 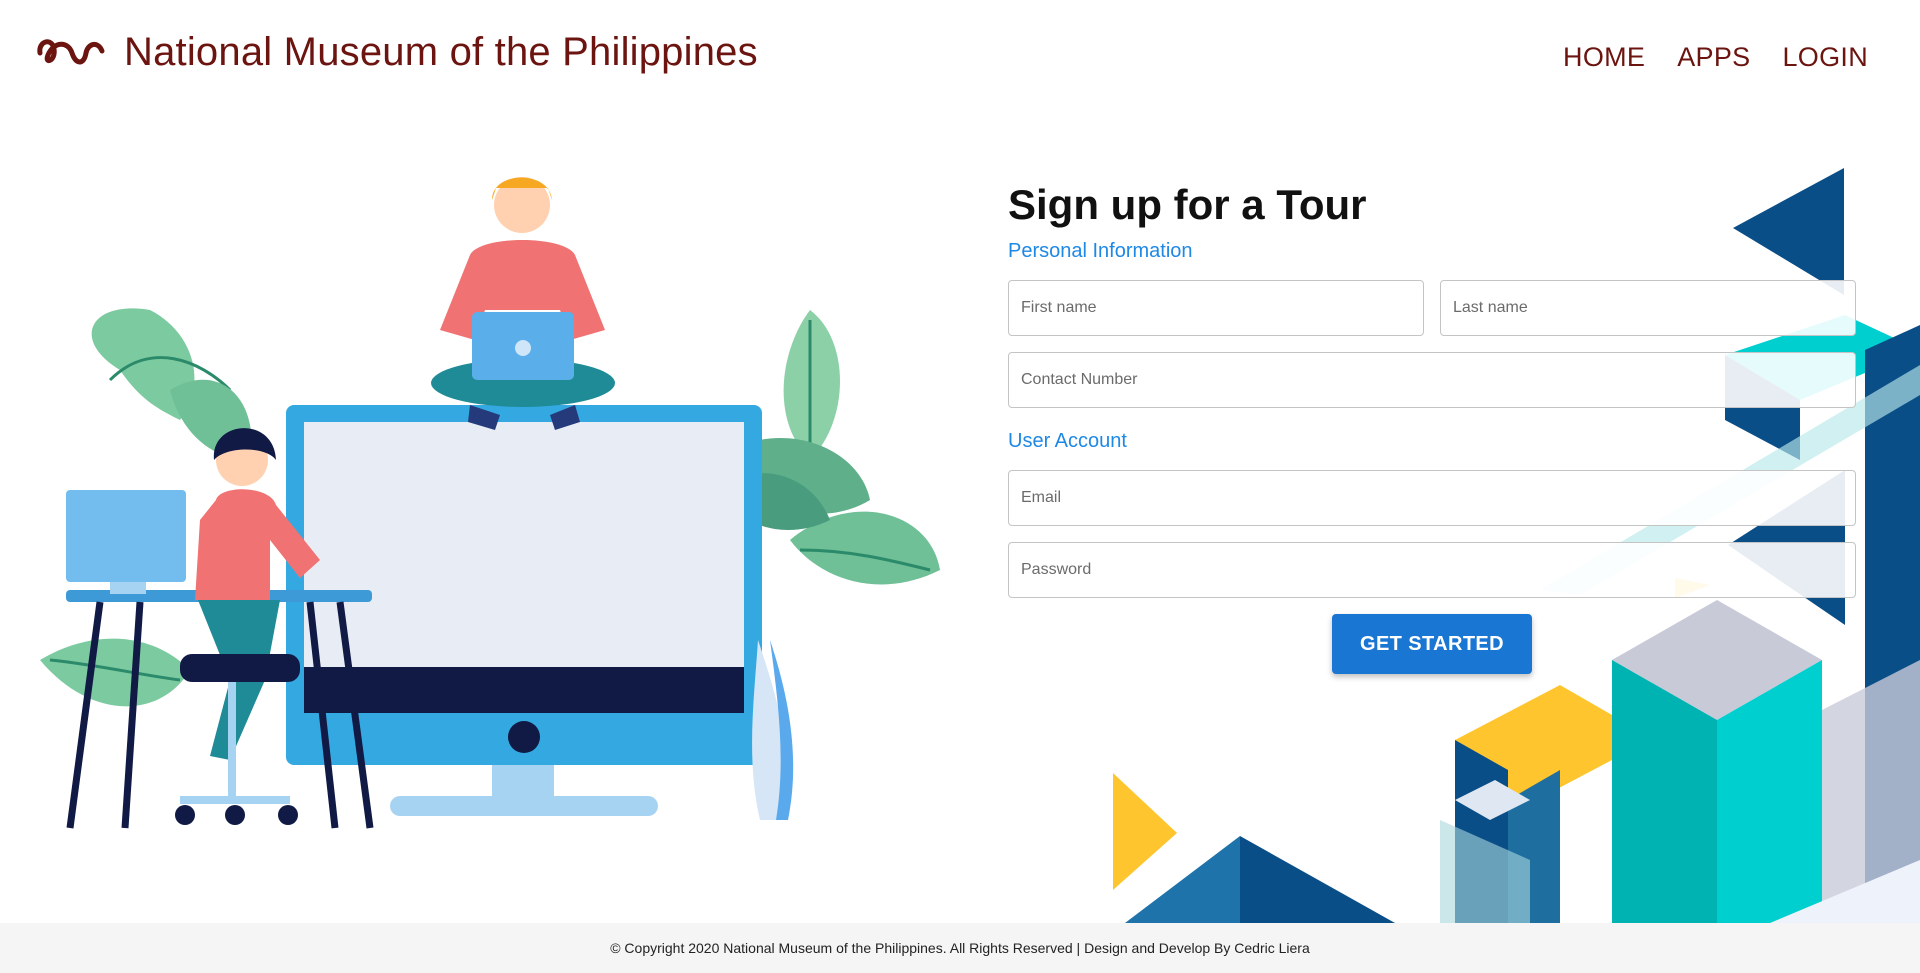 What do you see at coordinates (71, 51) in the screenshot?
I see `museum-logo-icon` at bounding box center [71, 51].